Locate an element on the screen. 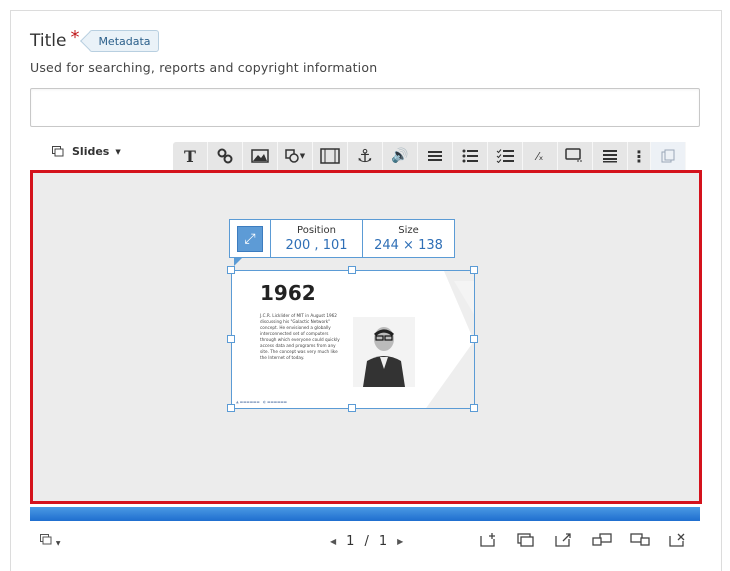  slides-dropdown-button: Slides ▼ is located at coordinates (86, 151).